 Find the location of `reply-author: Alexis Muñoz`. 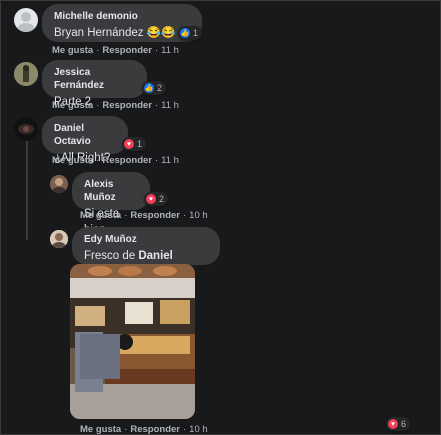

reply-author: Alexis Muñoz is located at coordinates (111, 191).